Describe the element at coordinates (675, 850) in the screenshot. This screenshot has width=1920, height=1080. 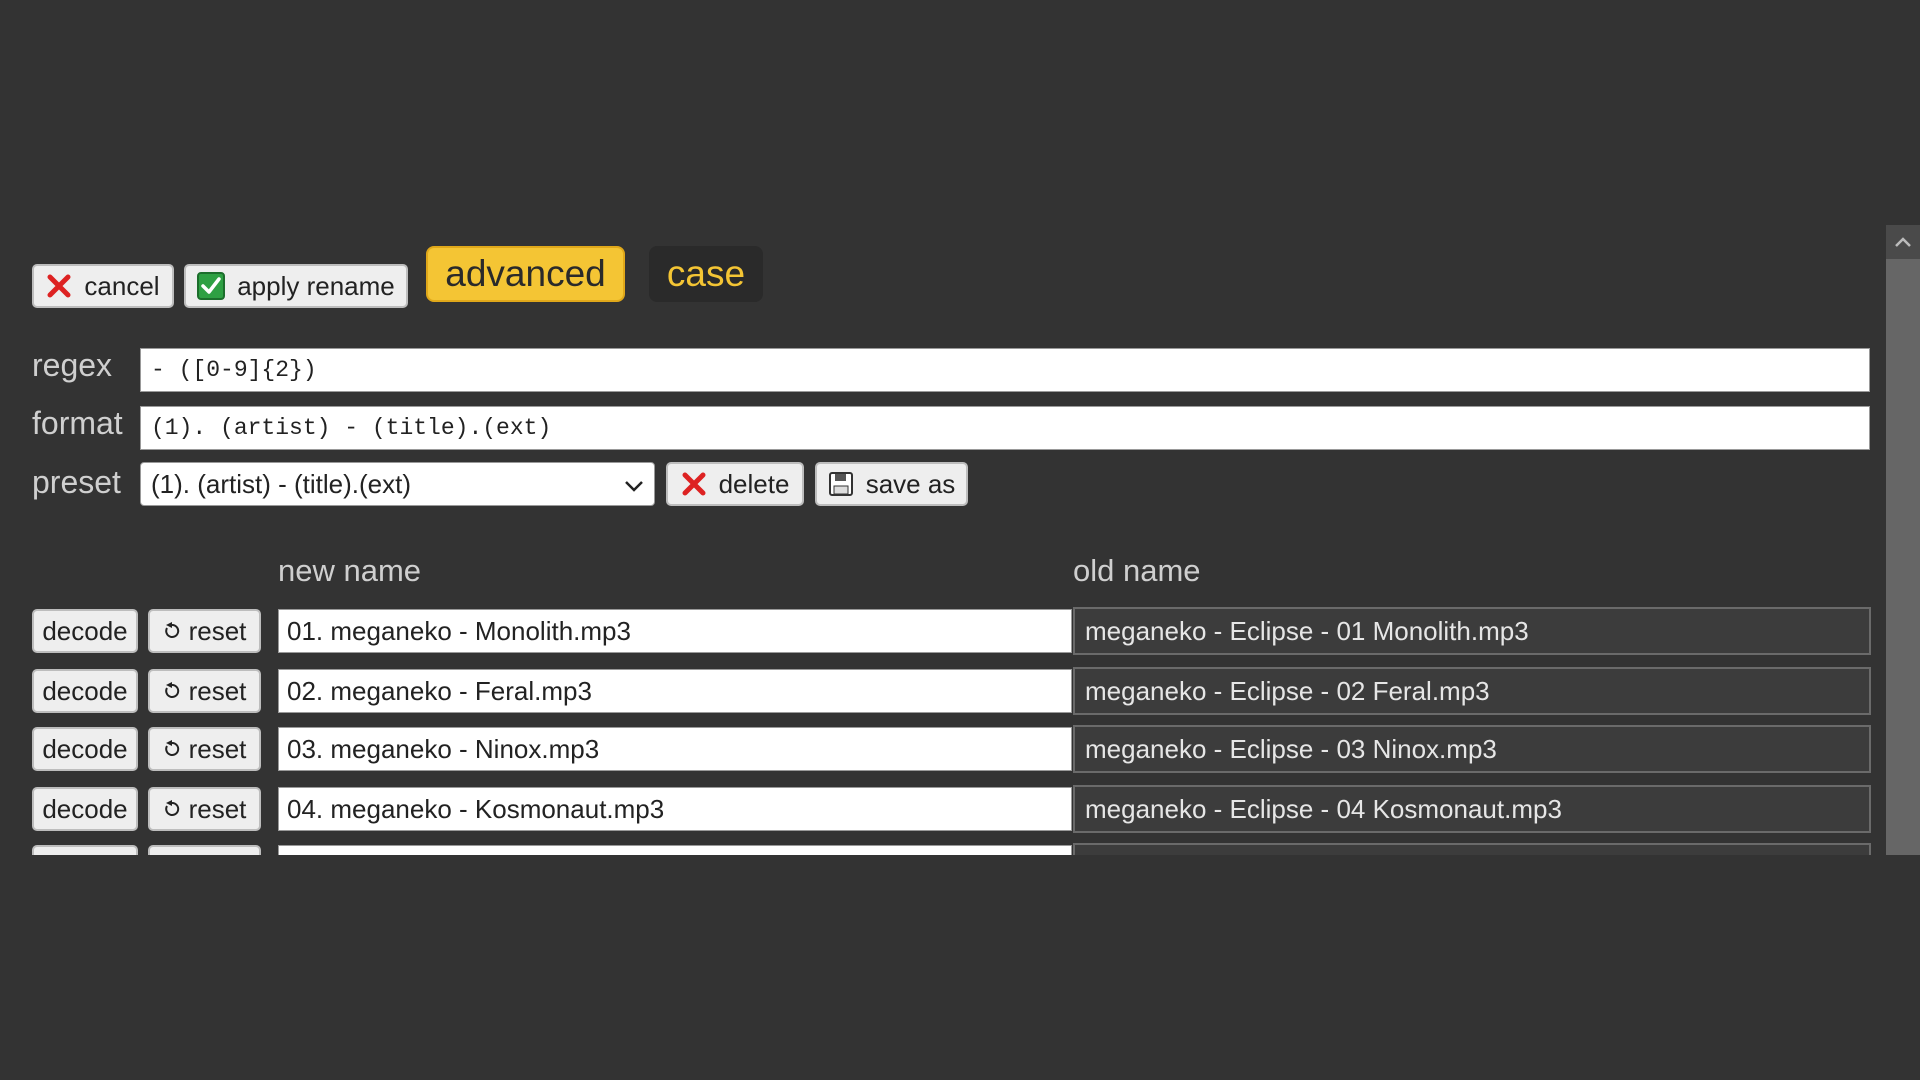
I see `new-name-input` at that location.